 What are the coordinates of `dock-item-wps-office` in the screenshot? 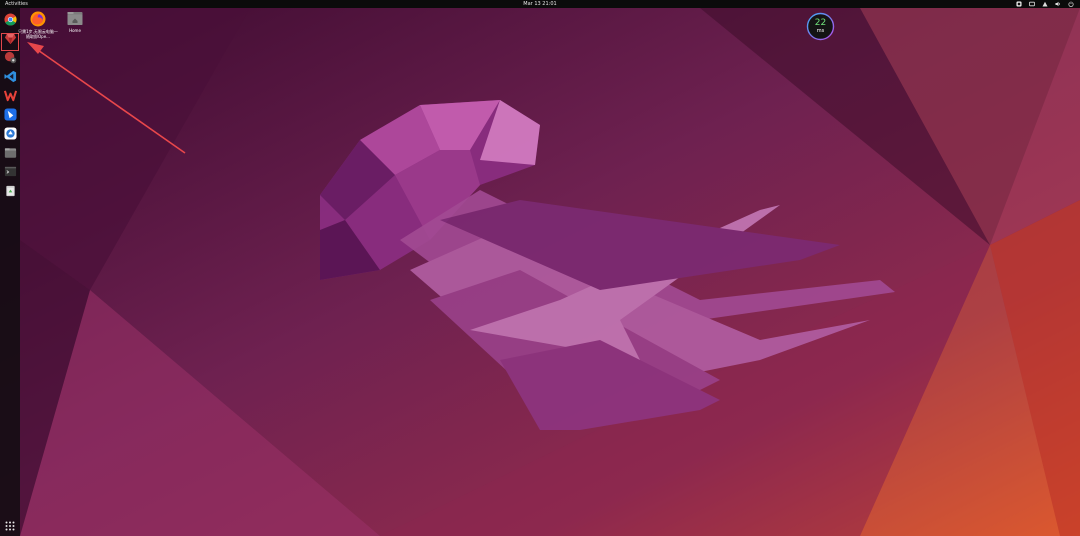 It's located at (10, 95).